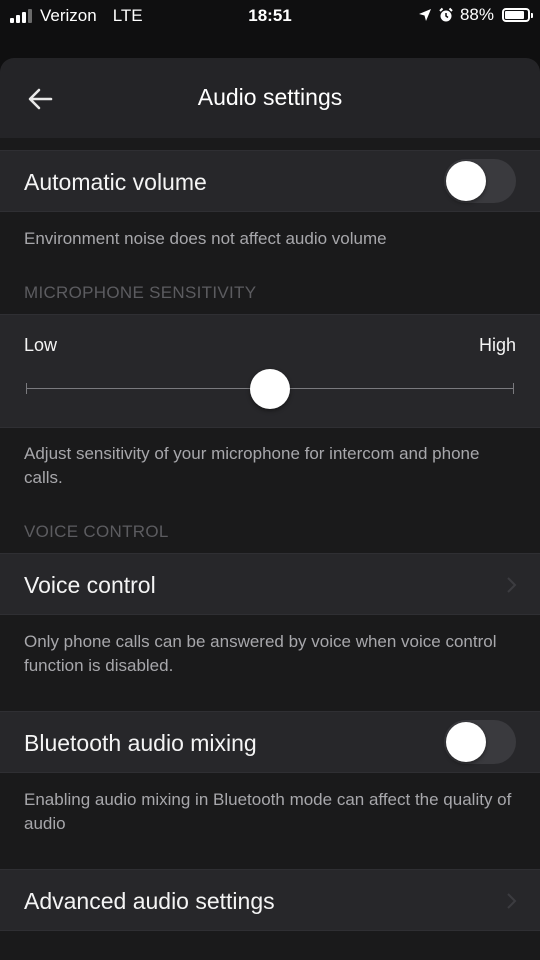  I want to click on arrow-left-icon, so click(40, 99).